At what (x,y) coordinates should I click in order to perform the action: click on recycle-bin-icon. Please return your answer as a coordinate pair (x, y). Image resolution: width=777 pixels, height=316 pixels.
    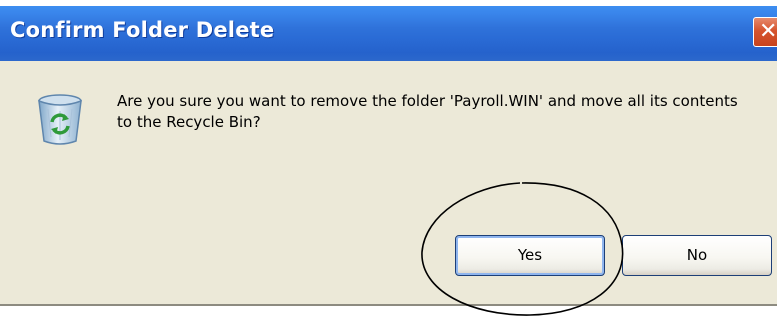
    Looking at the image, I should click on (60, 119).